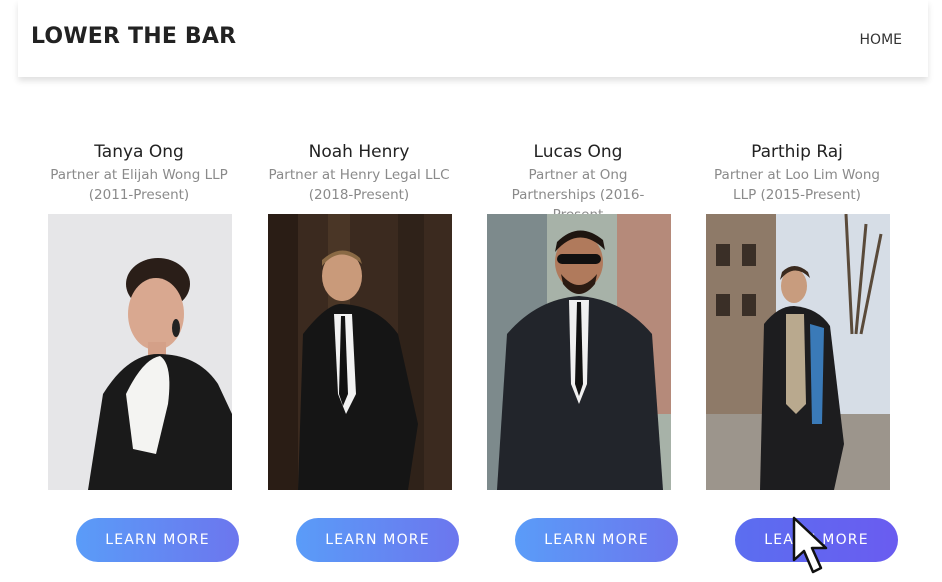  What do you see at coordinates (133, 36) in the screenshot?
I see `site-logo: LOWER THE BAR` at bounding box center [133, 36].